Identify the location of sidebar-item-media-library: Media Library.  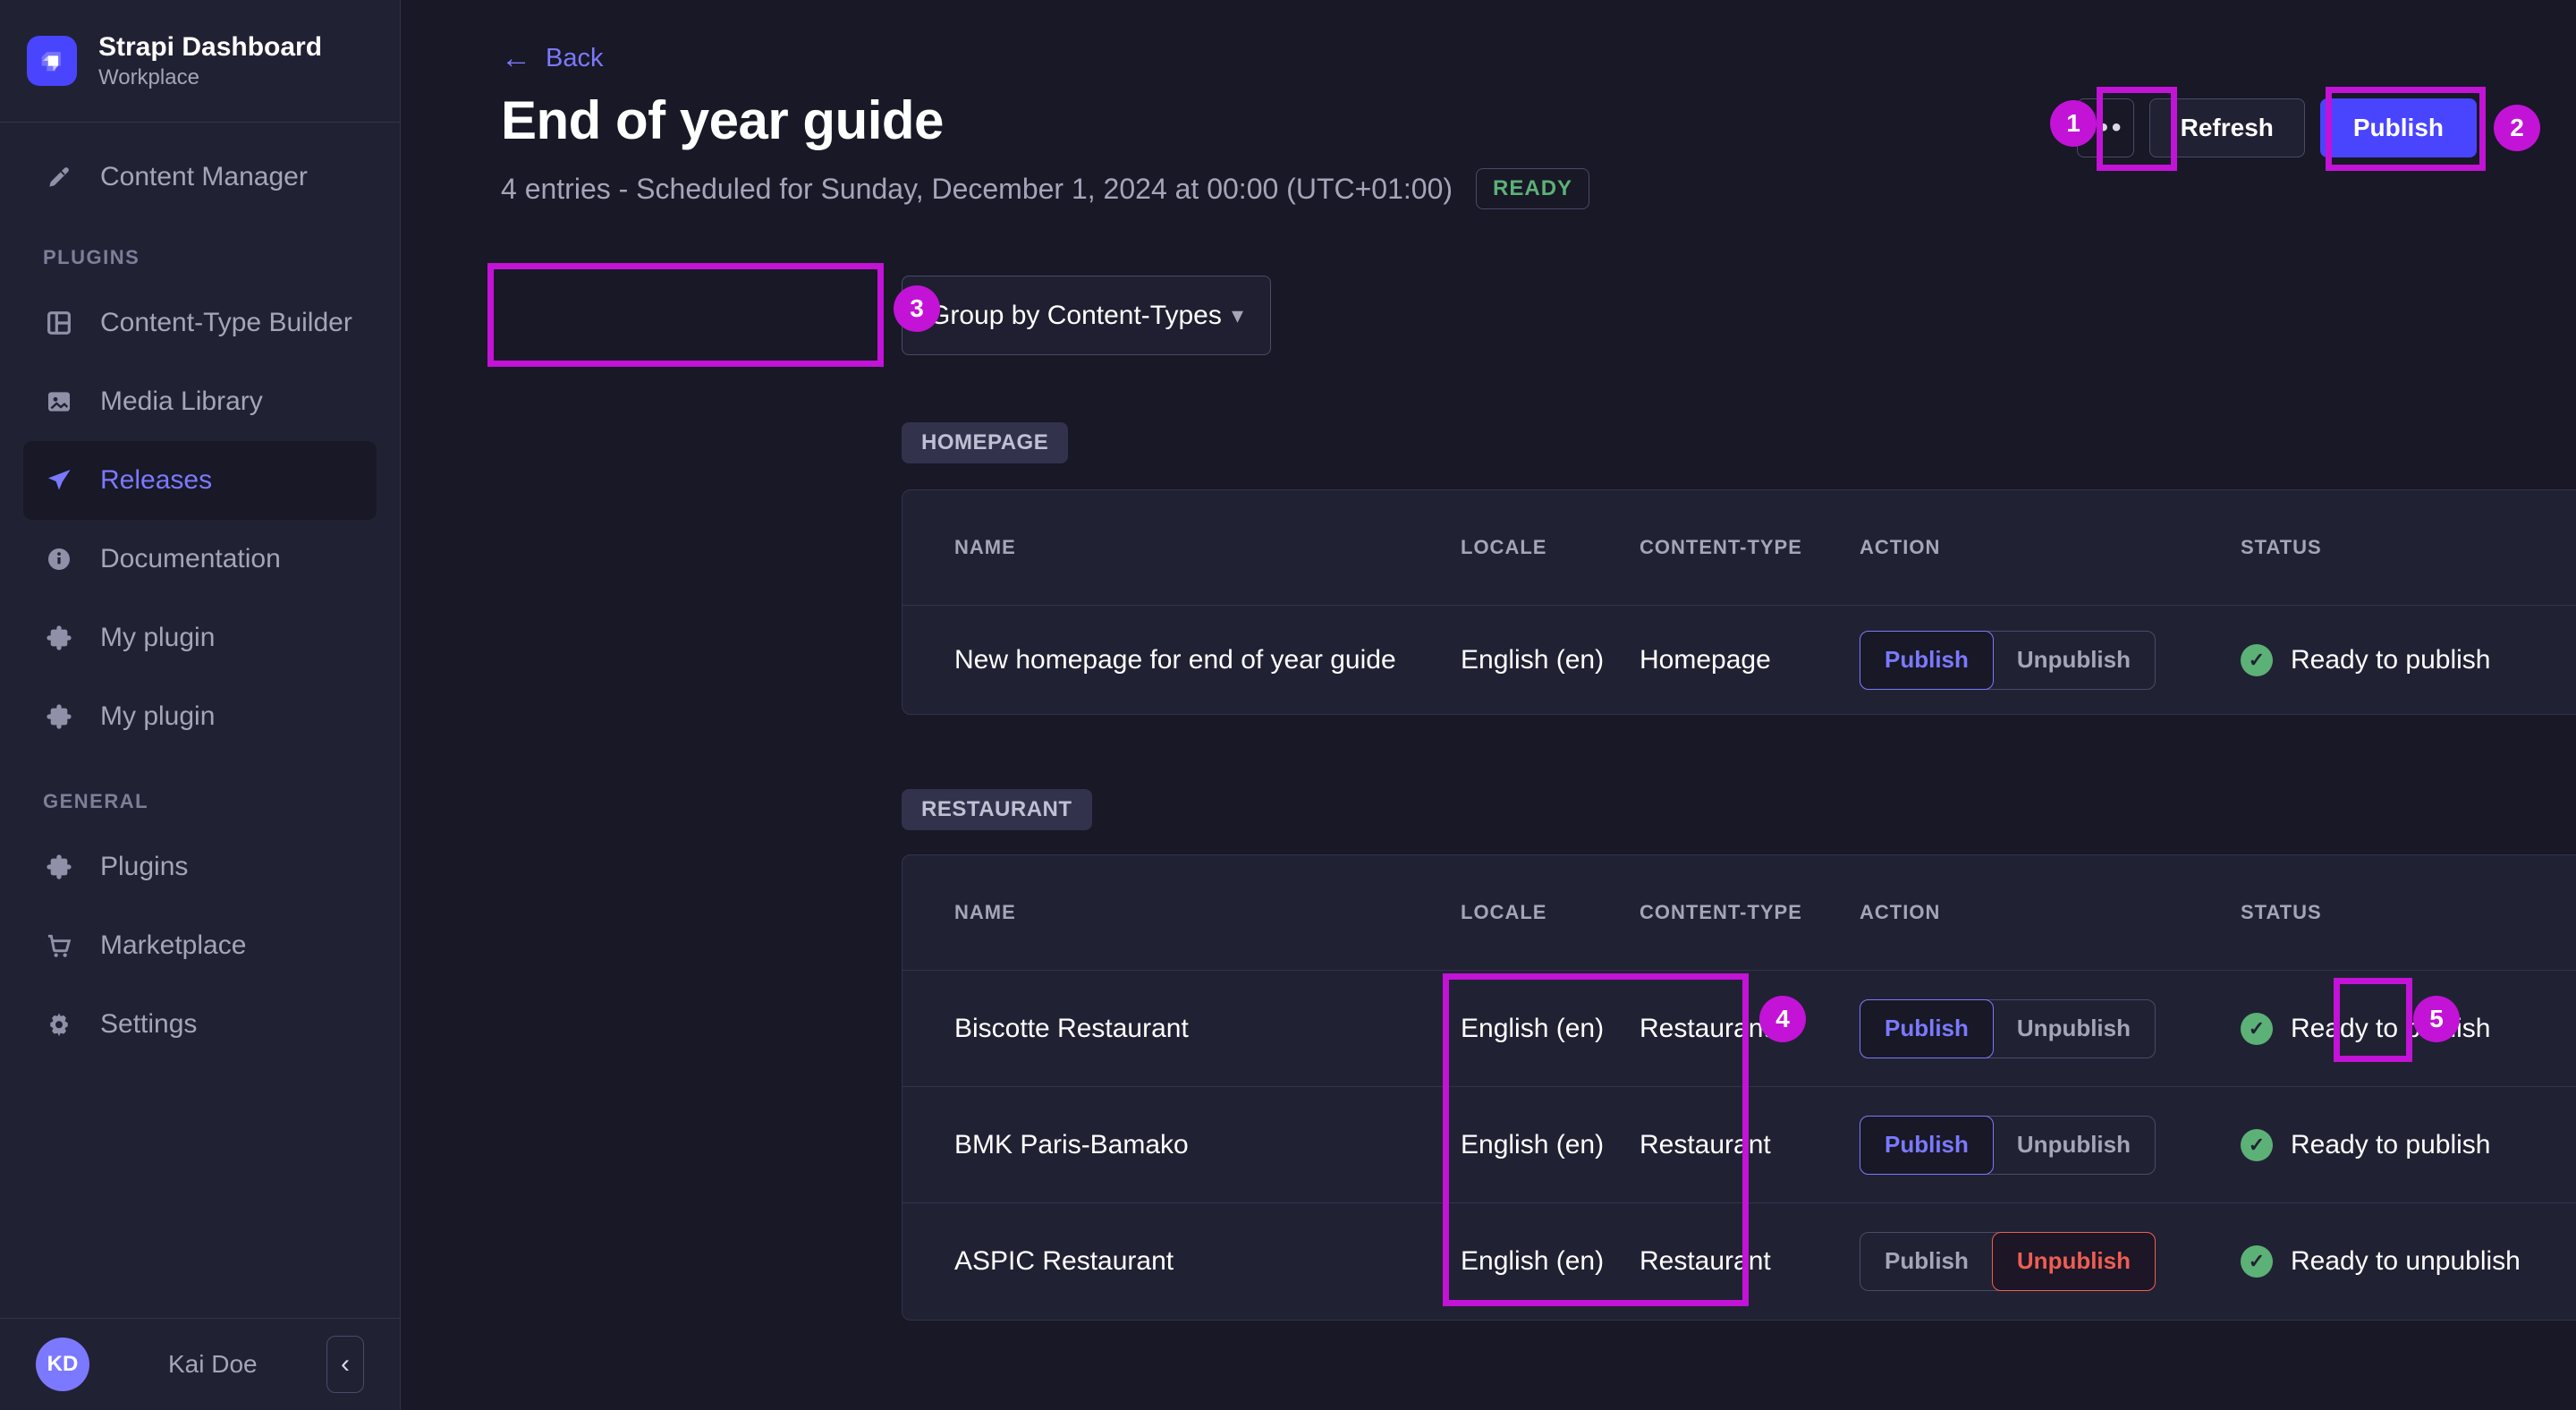
(200, 402).